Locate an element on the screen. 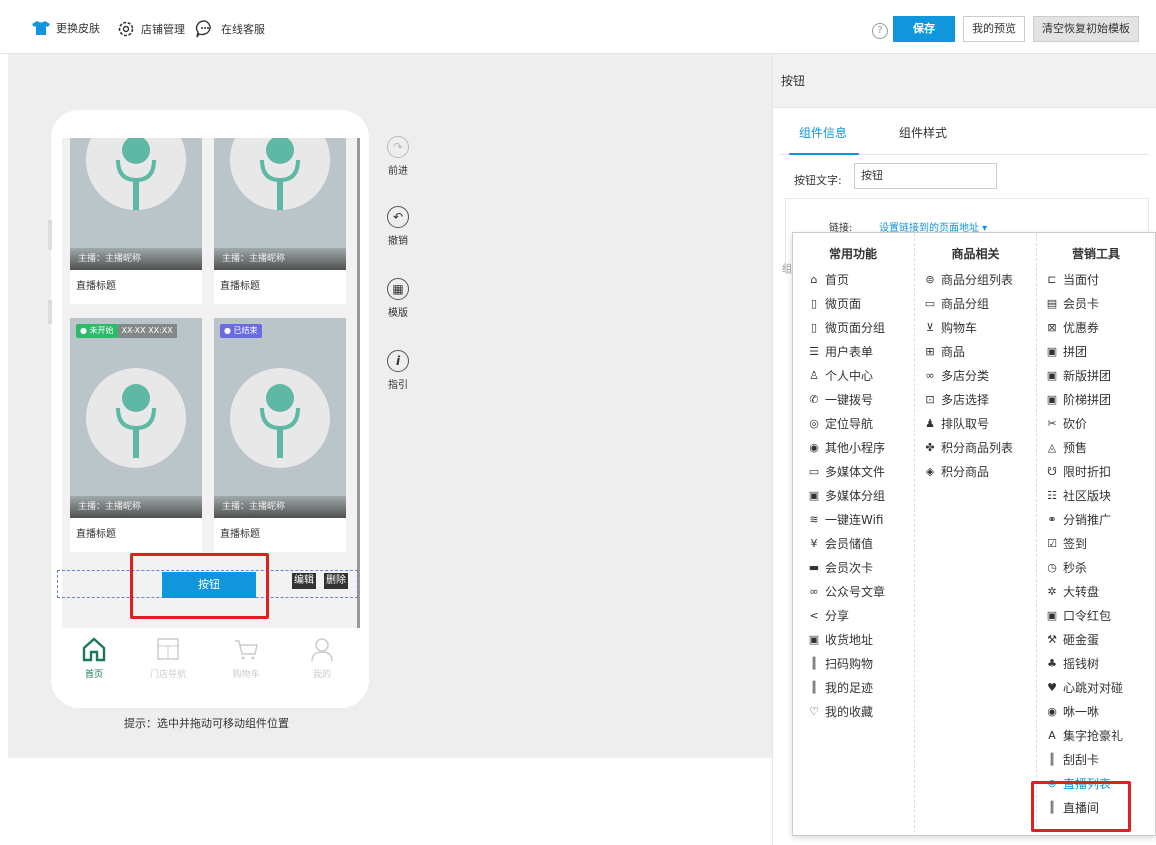 The width and height of the screenshot is (1156, 845). coupon-icon: ⊠ is located at coordinates (1052, 327).